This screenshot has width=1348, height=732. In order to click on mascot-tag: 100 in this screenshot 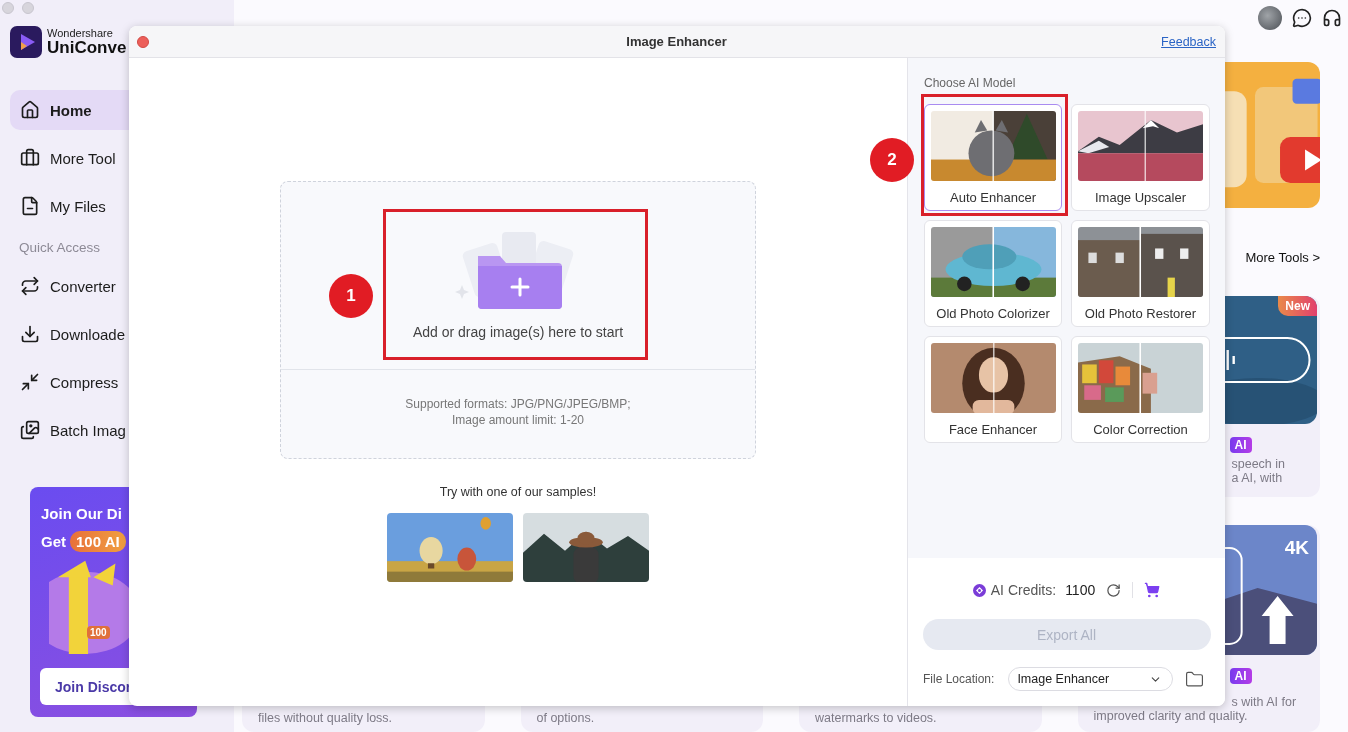, I will do `click(98, 632)`.